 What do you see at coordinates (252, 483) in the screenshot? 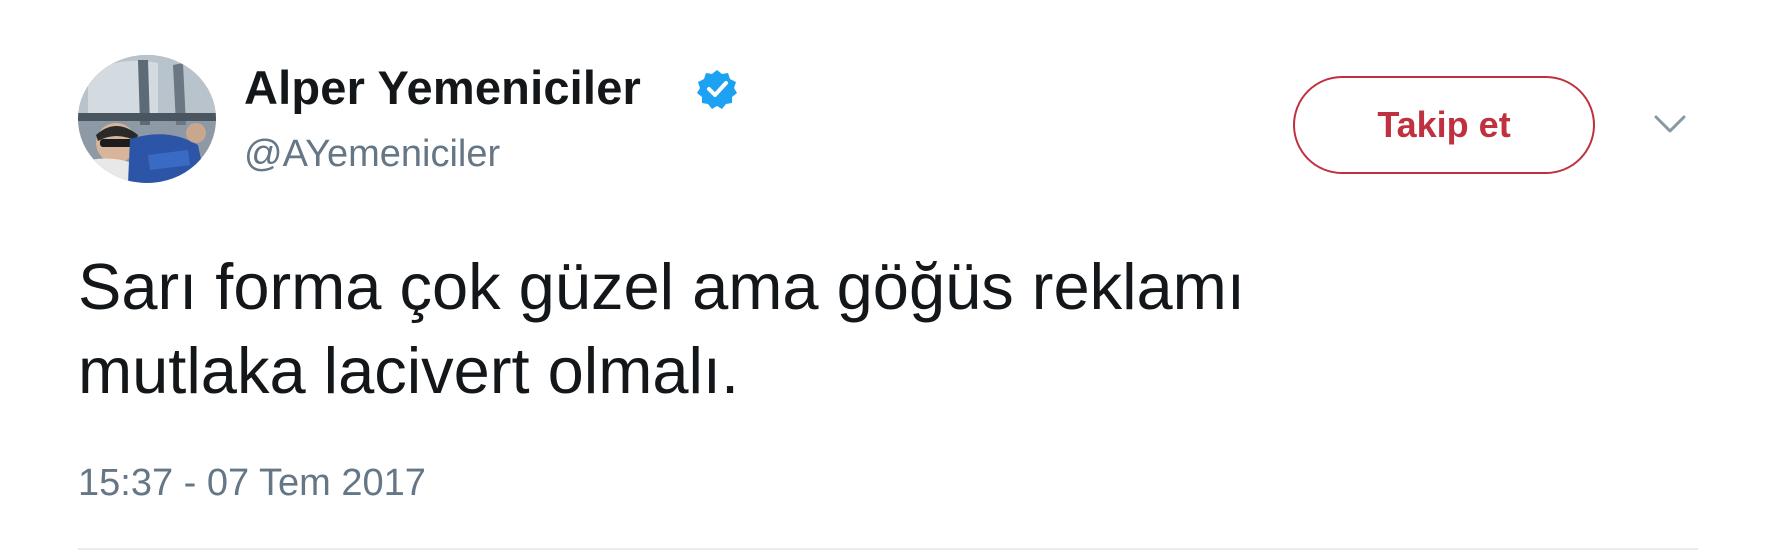
I see `tweet-timestamp: 15:37 - 07 Tem 2017` at bounding box center [252, 483].